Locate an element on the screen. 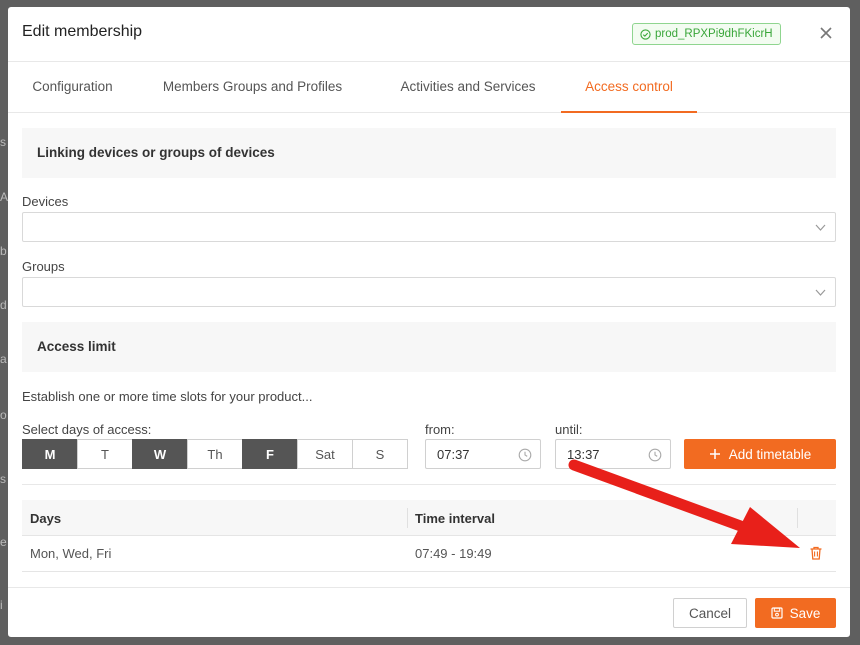 The width and height of the screenshot is (860, 645). modal-header: Edit membership prod_RPXPi9dhFKicrH is located at coordinates (429, 34).